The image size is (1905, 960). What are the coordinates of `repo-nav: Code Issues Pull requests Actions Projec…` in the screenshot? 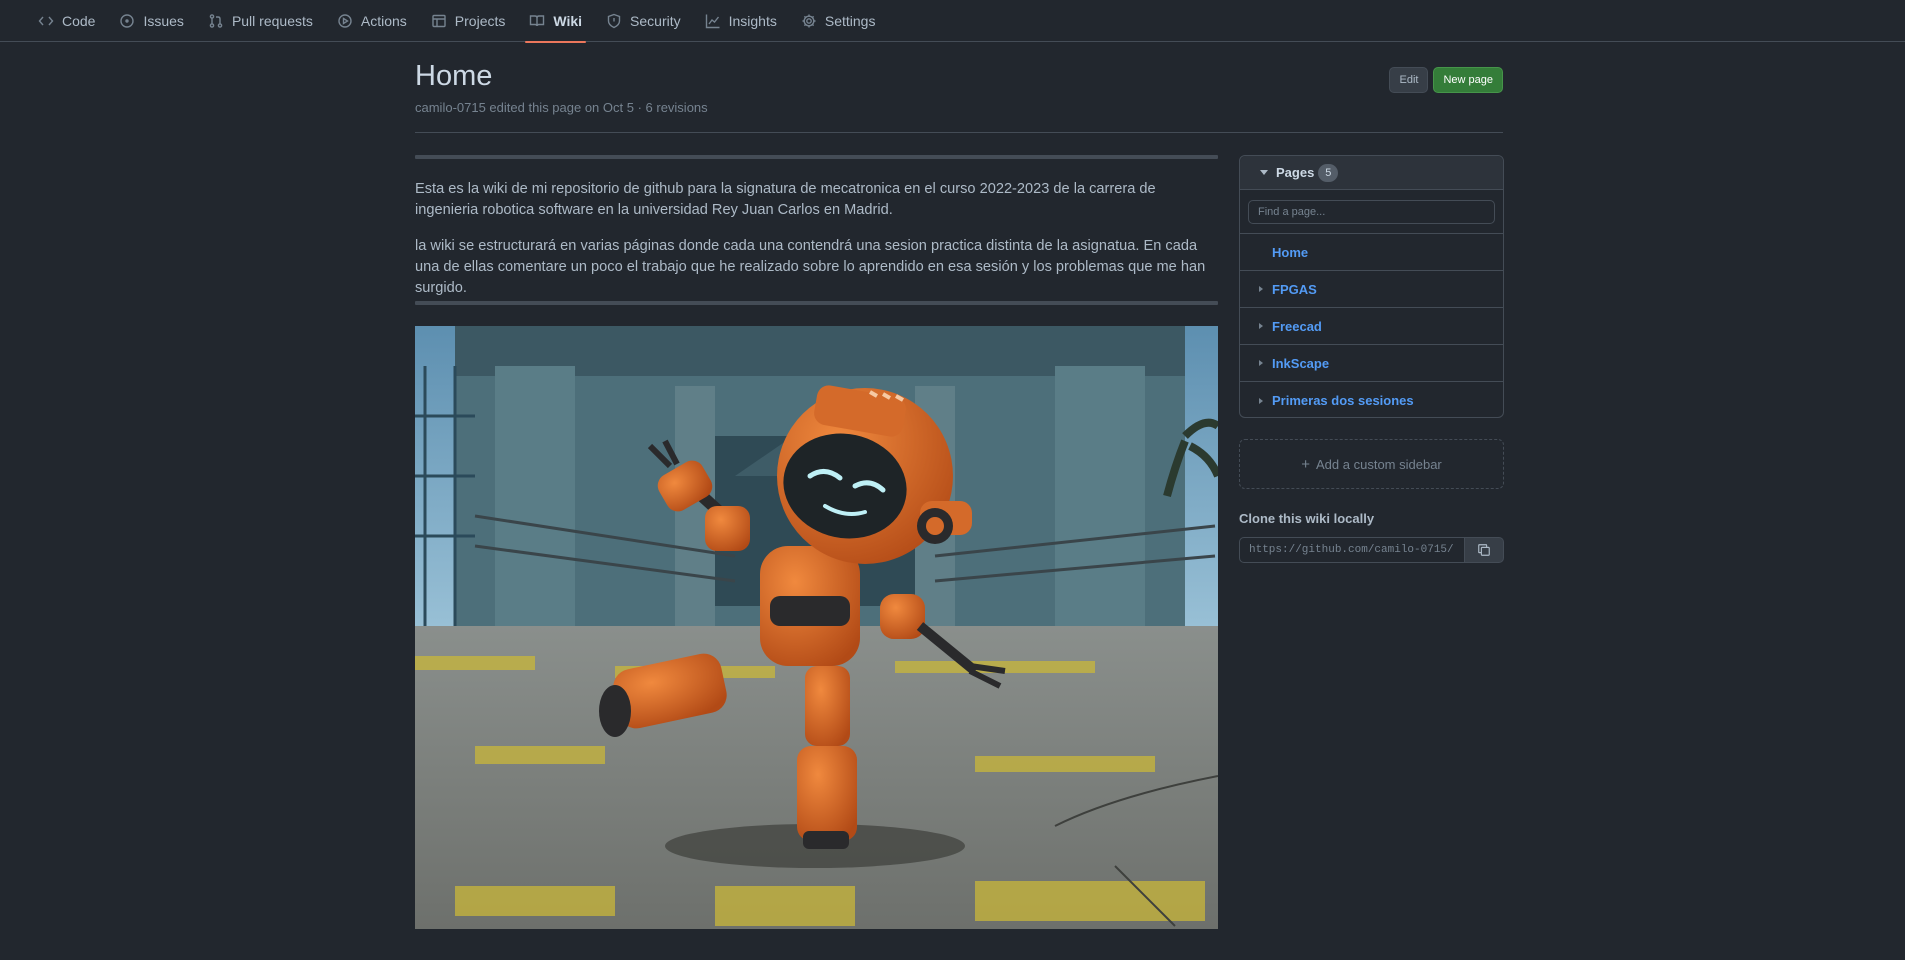 It's located at (952, 21).